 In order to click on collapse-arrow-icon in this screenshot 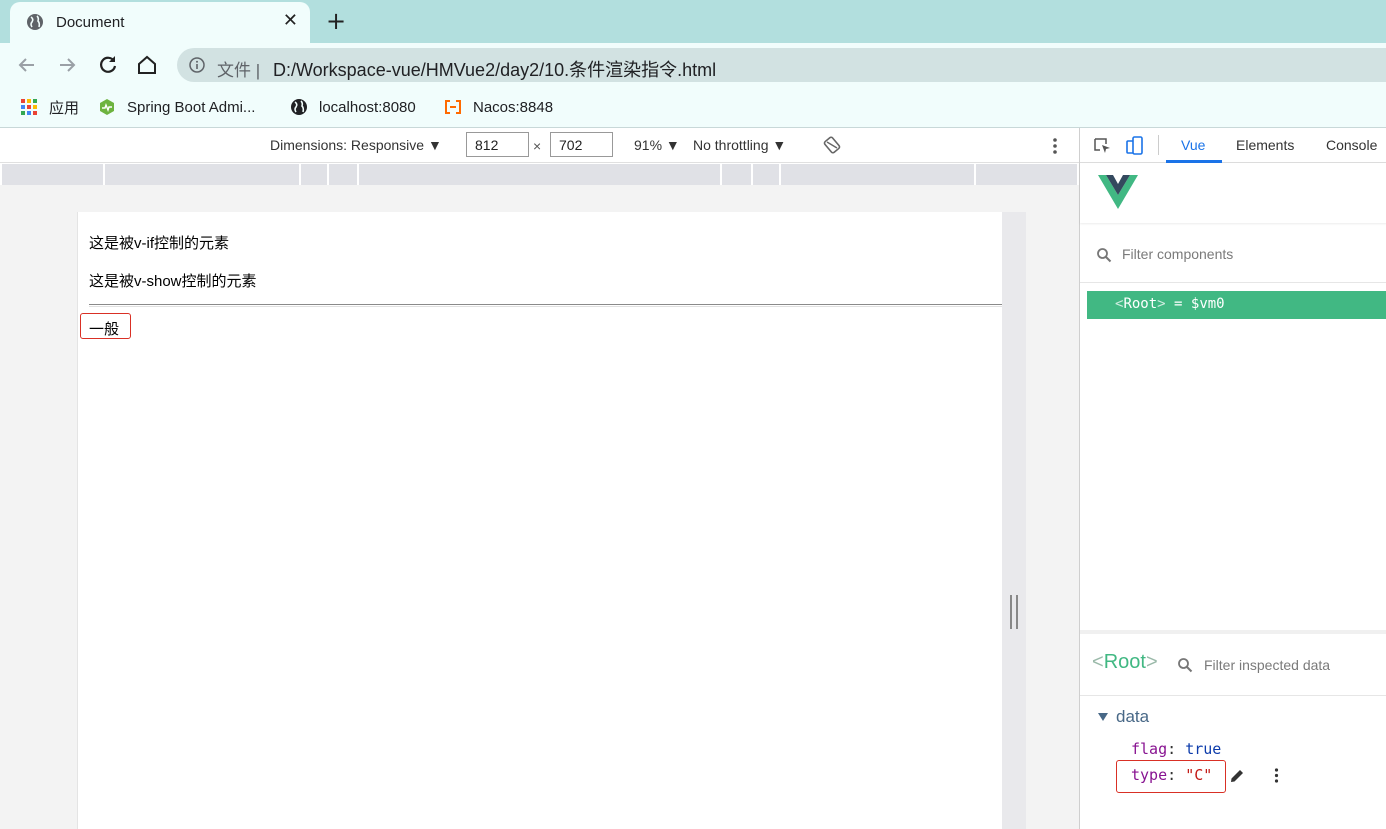, I will do `click(1103, 717)`.